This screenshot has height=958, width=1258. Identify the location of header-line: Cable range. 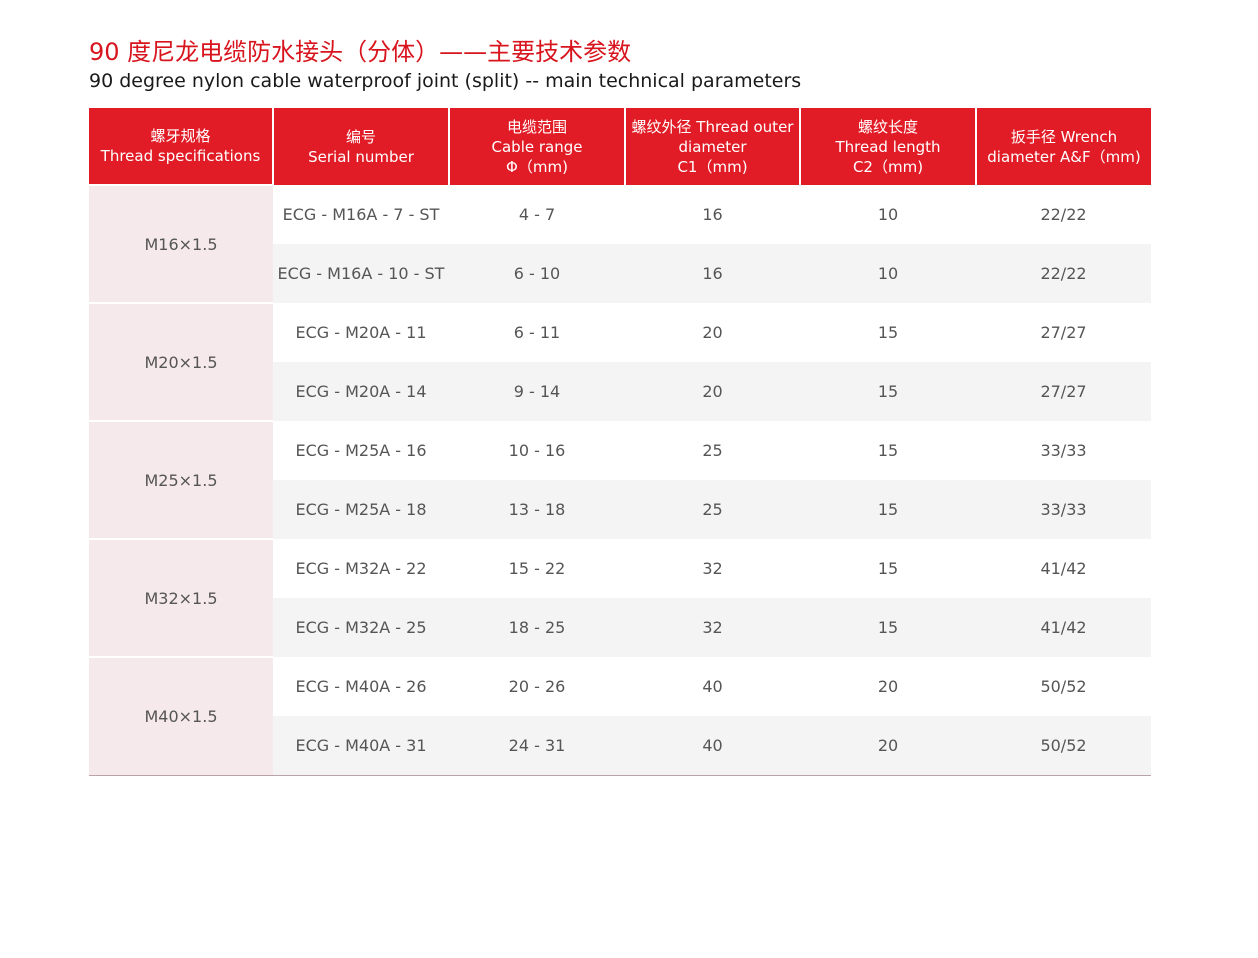
(537, 146).